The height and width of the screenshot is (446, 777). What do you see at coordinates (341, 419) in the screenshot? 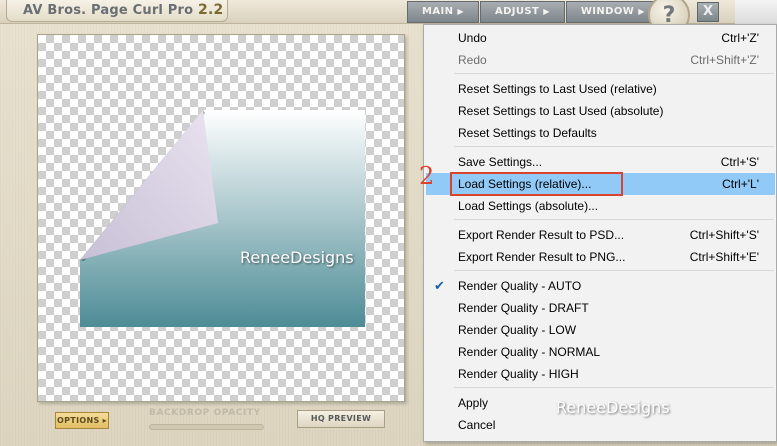
I see `hq-preview-button: HQ PREVIEW` at bounding box center [341, 419].